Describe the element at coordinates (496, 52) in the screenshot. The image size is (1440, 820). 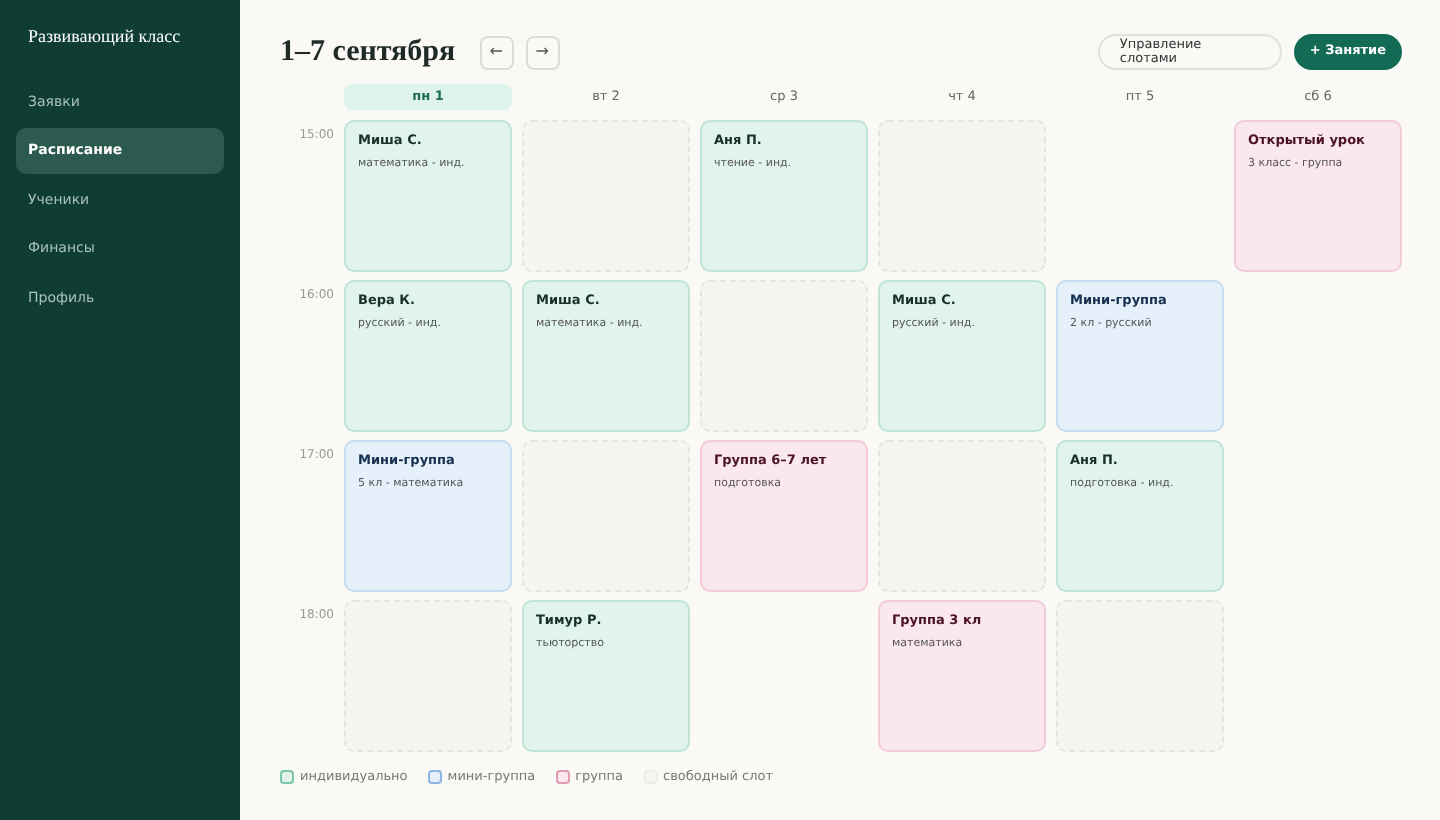
I see `previous-week-button: ←` at that location.